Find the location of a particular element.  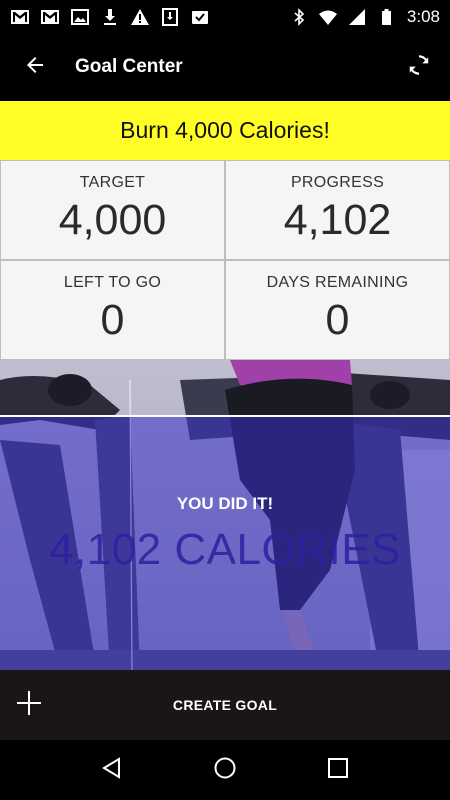

navigation-bar is located at coordinates (225, 770).